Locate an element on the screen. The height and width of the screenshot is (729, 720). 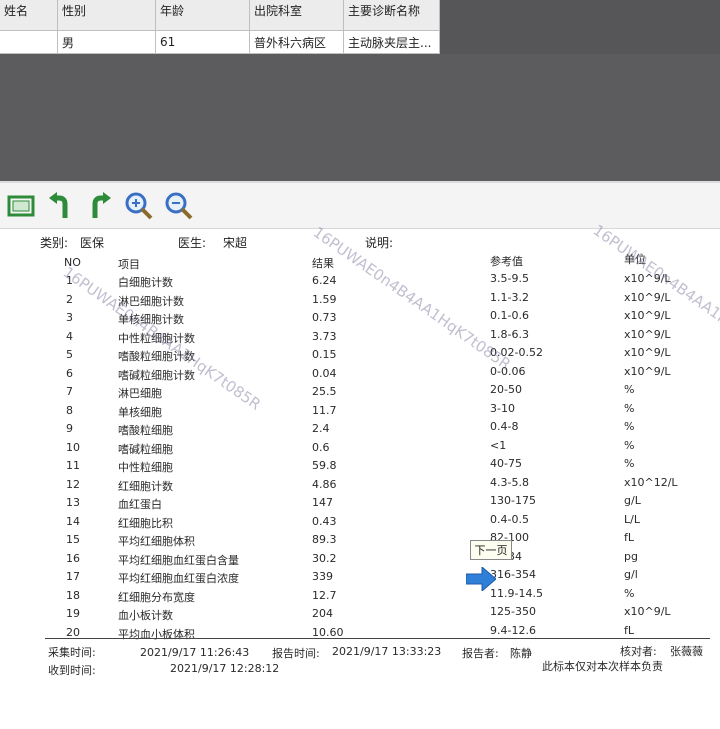
row-result: 89.3 is located at coordinates (324, 539).